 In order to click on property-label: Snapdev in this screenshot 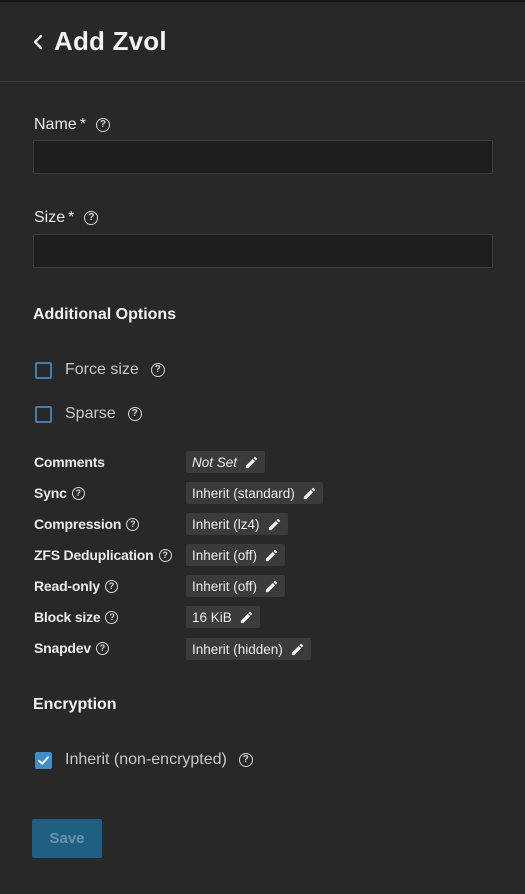, I will do `click(62, 648)`.